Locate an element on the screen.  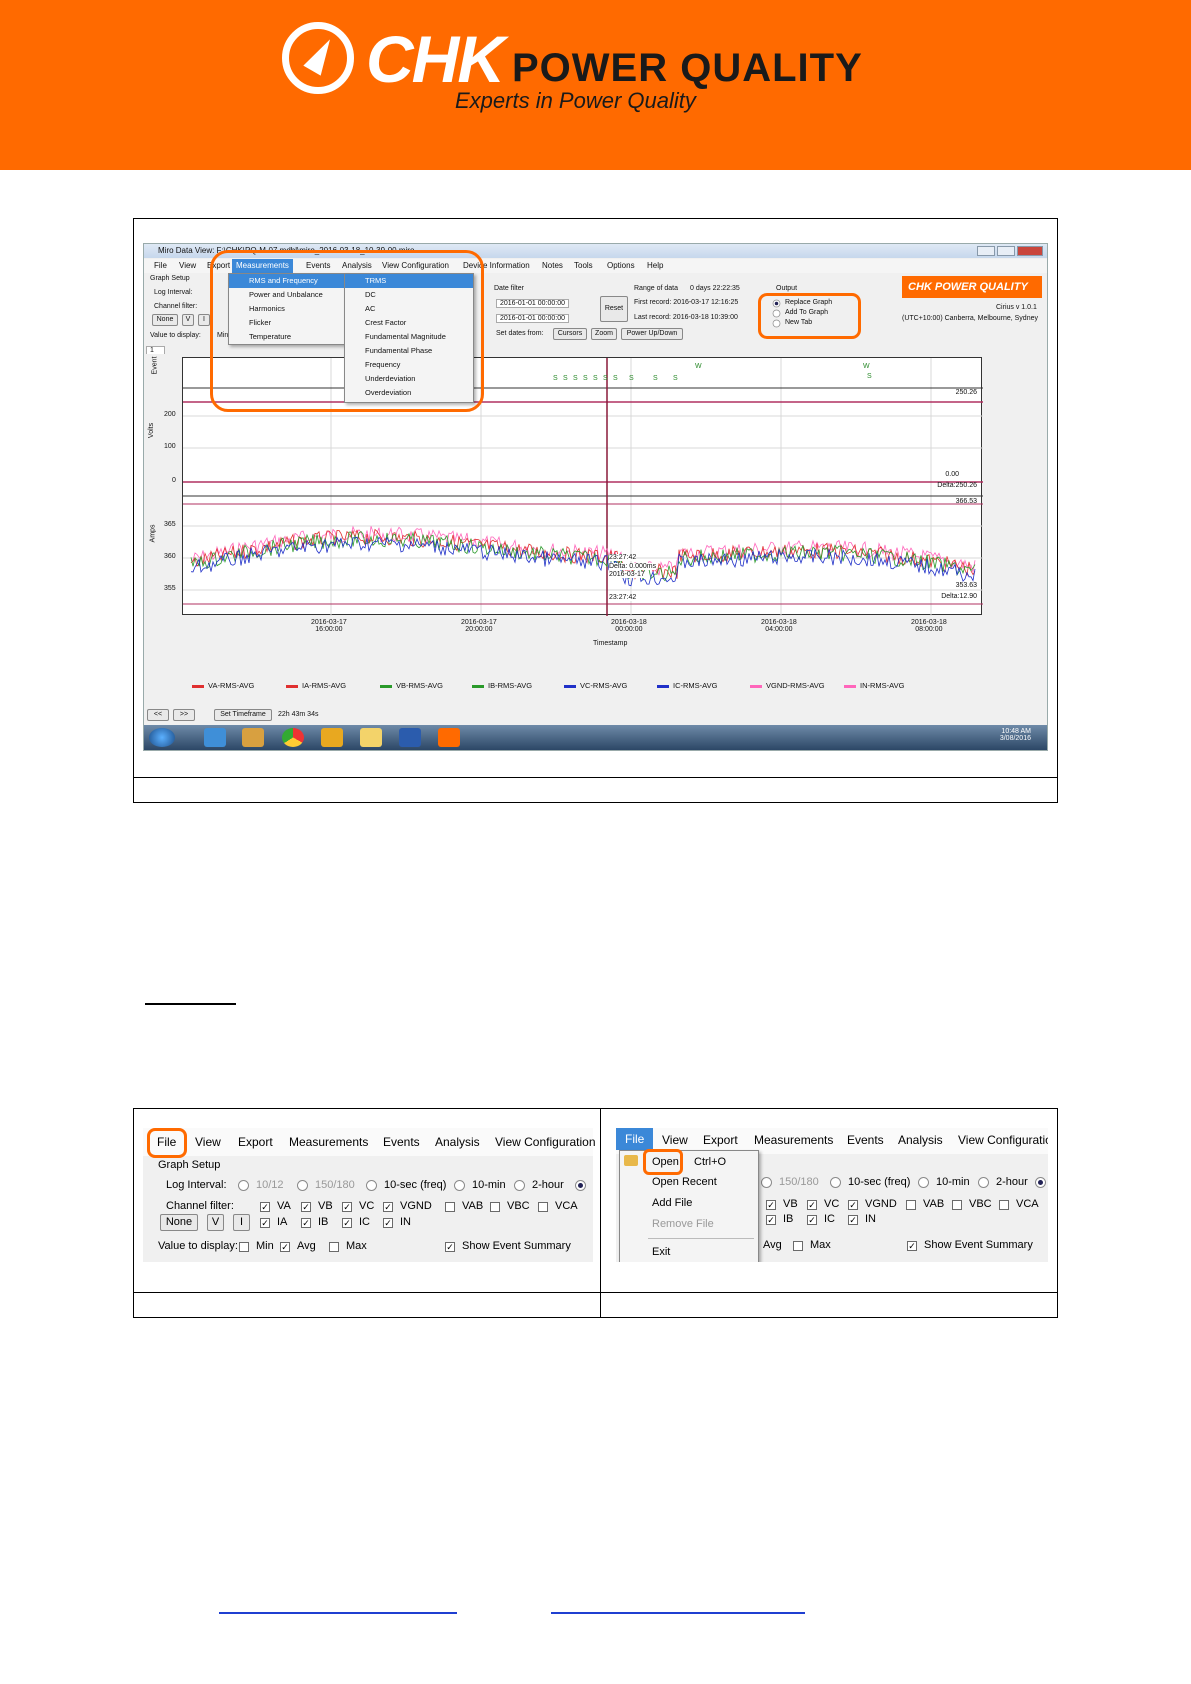
vc-checkbox-3: ✓ is located at coordinates (812, 1205).